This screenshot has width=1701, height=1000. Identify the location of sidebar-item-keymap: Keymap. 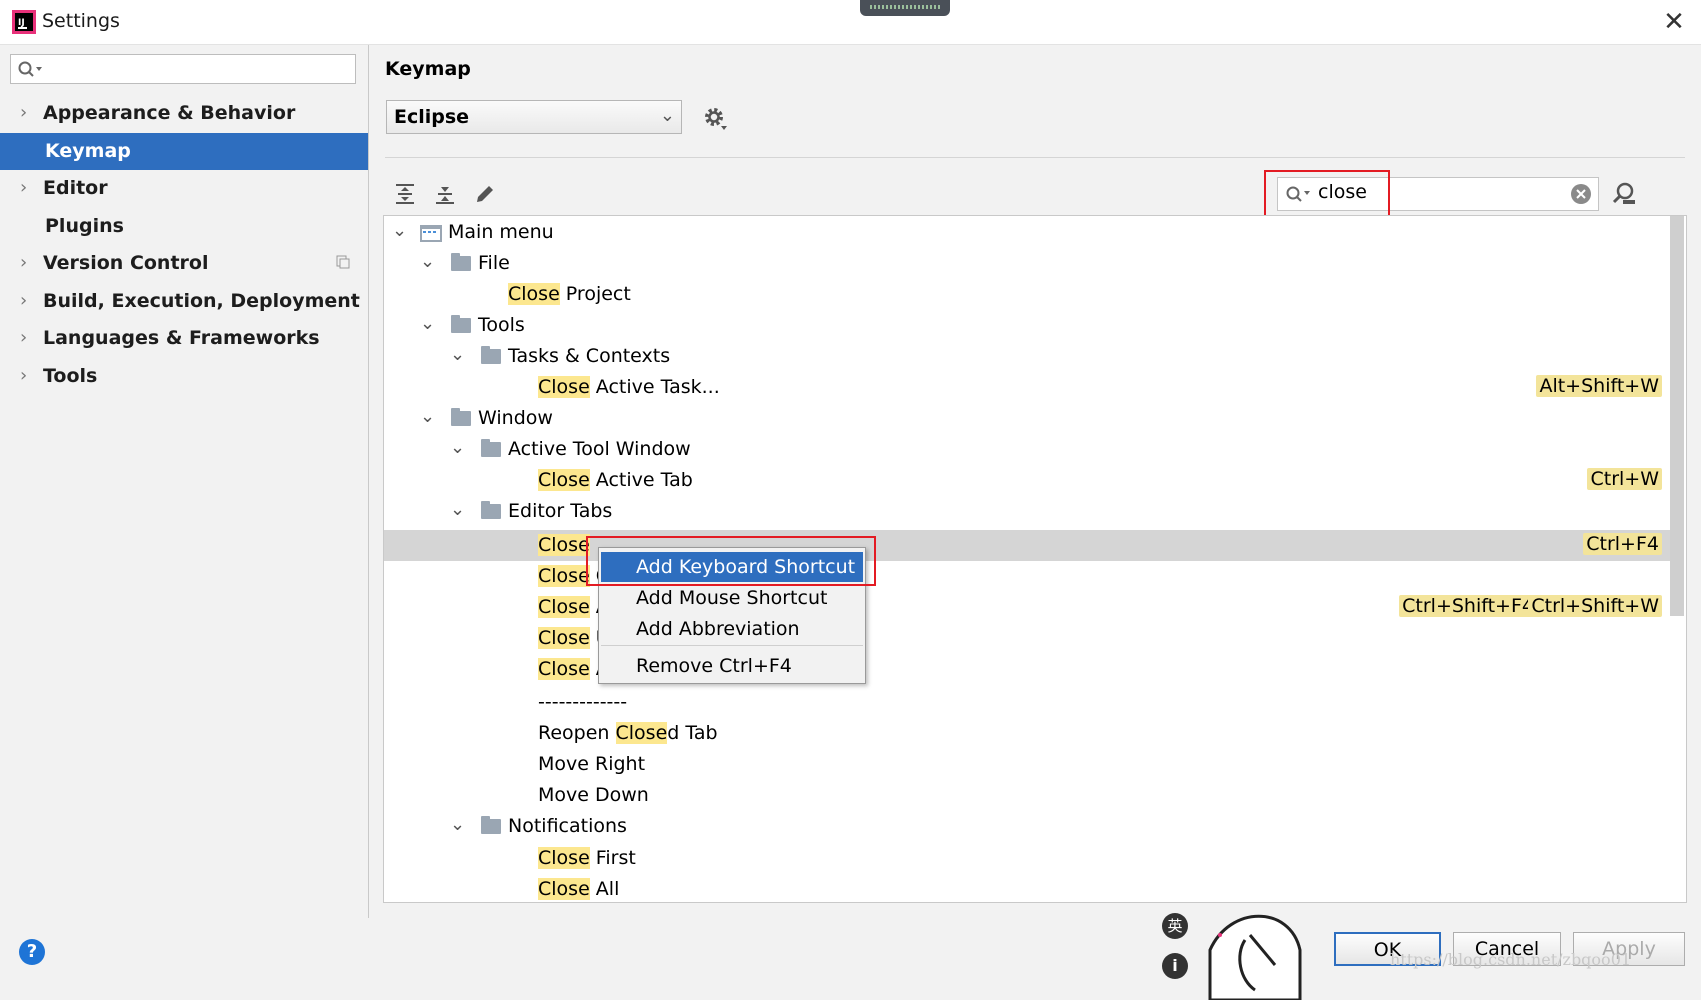
(184, 151).